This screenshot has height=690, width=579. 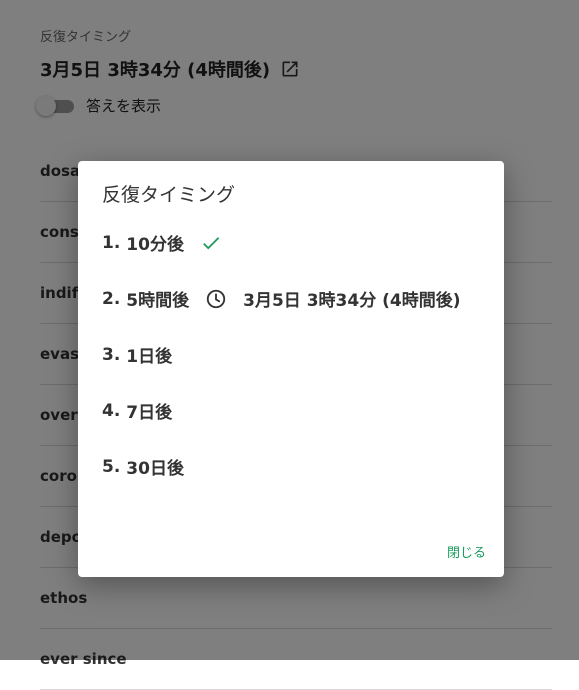 I want to click on option-number: 5., so click(x=111, y=466).